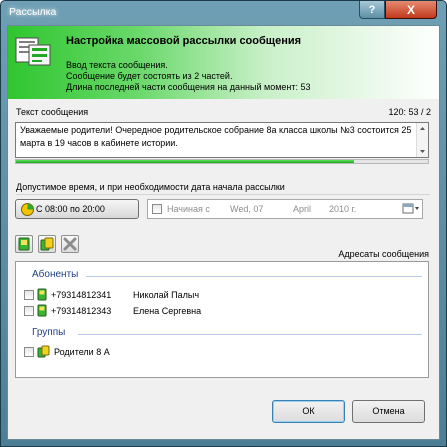 This screenshot has width=447, height=447. What do you see at coordinates (409, 112) in the screenshot?
I see `message-counter: 120: 53 / 2` at bounding box center [409, 112].